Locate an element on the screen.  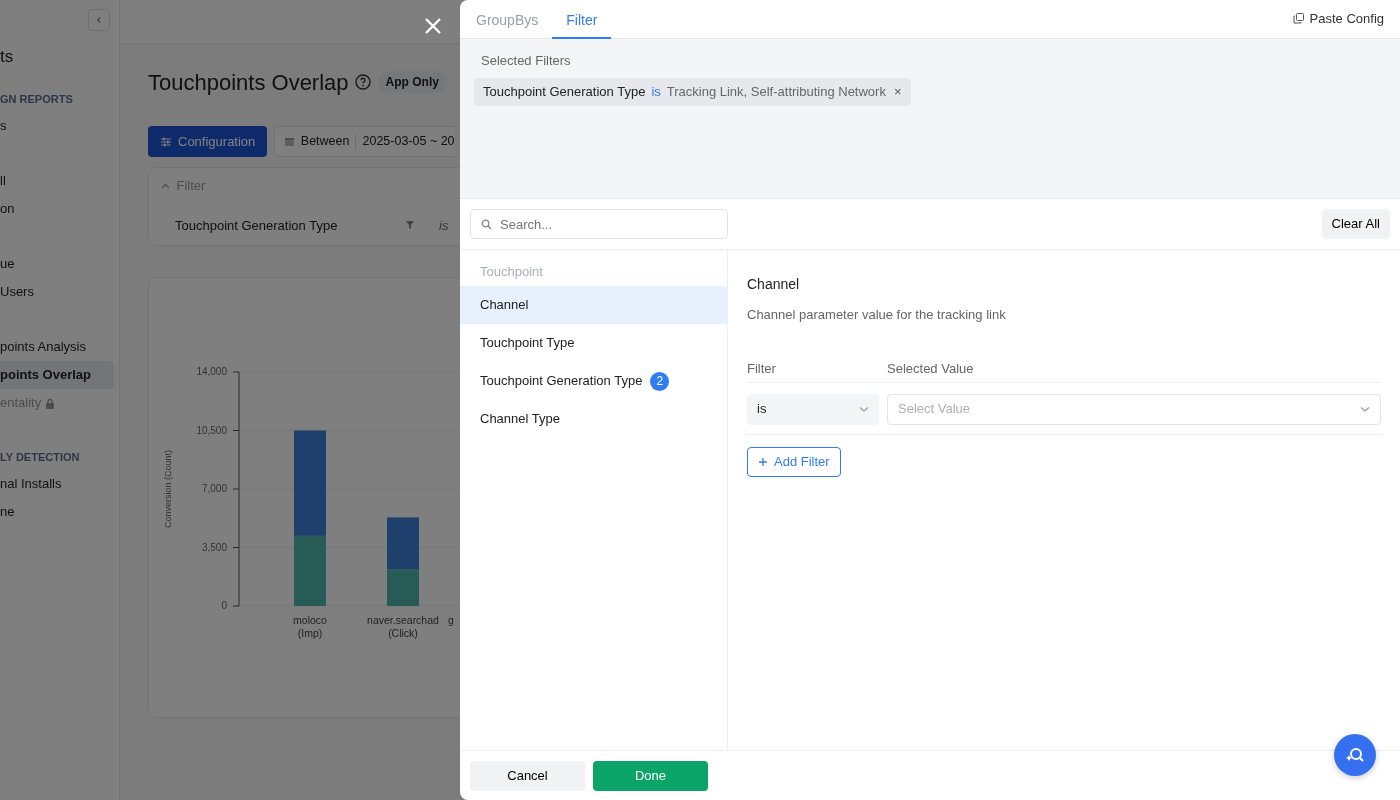
filter-field: Touchpoint Generation Type is located at coordinates (290, 225).